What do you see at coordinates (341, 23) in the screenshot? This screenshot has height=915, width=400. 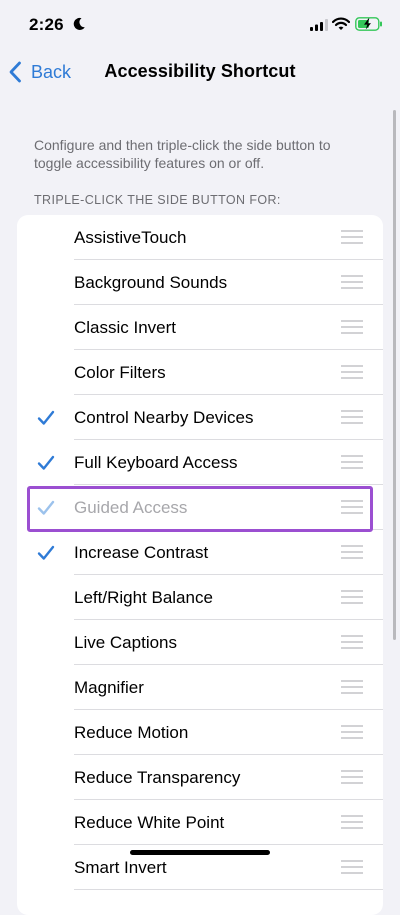 I see `wifi-icon` at bounding box center [341, 23].